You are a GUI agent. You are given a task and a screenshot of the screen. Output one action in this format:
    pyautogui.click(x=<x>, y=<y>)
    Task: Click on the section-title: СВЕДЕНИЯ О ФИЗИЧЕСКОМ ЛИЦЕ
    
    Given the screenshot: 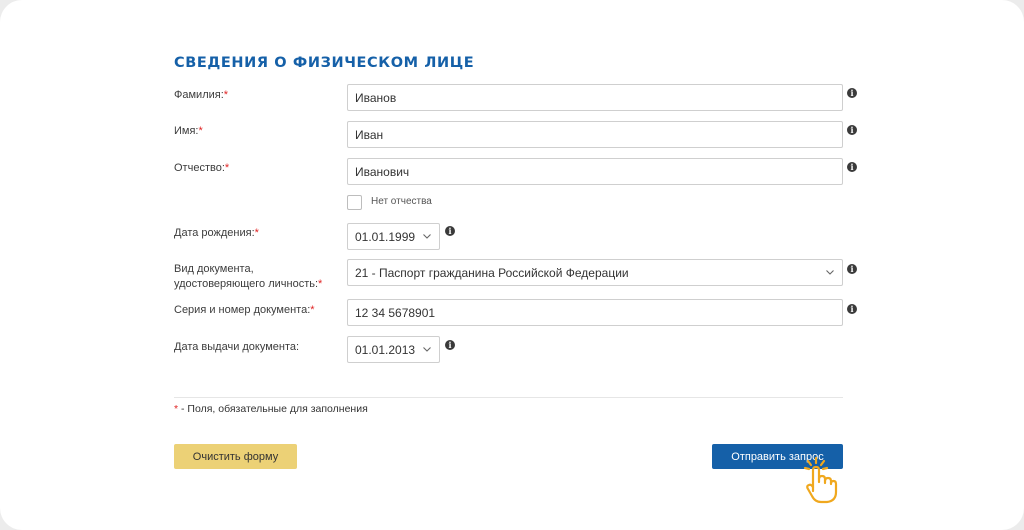 What is the action you would take?
    pyautogui.click(x=324, y=63)
    